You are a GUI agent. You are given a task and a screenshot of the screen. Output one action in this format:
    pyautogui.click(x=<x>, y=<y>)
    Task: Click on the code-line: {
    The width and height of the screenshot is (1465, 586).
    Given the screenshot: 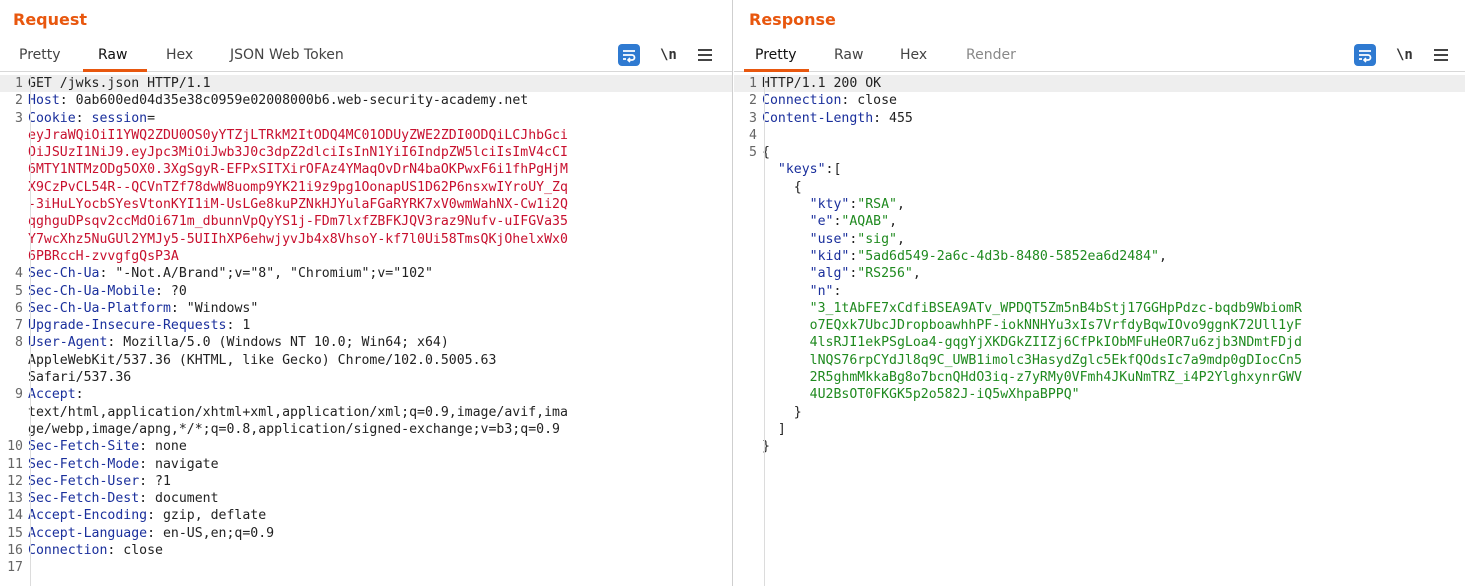 What is the action you would take?
    pyautogui.click(x=1099, y=187)
    